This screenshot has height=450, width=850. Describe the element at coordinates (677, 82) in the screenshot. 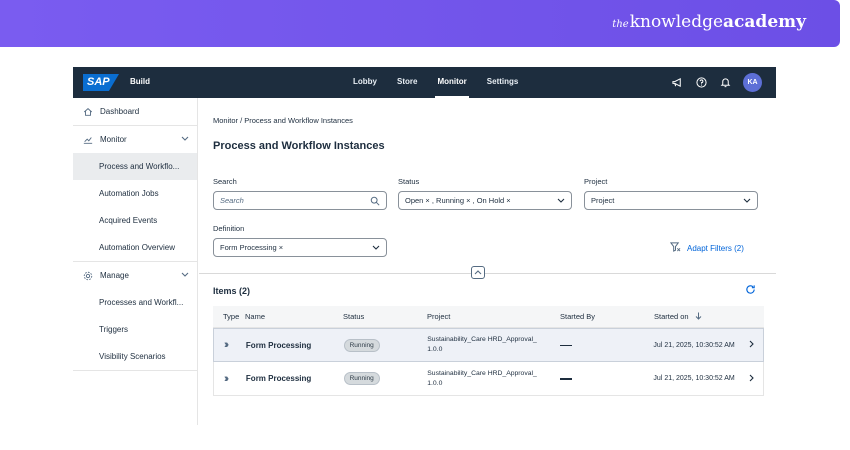

I see `megaphone-icon` at that location.